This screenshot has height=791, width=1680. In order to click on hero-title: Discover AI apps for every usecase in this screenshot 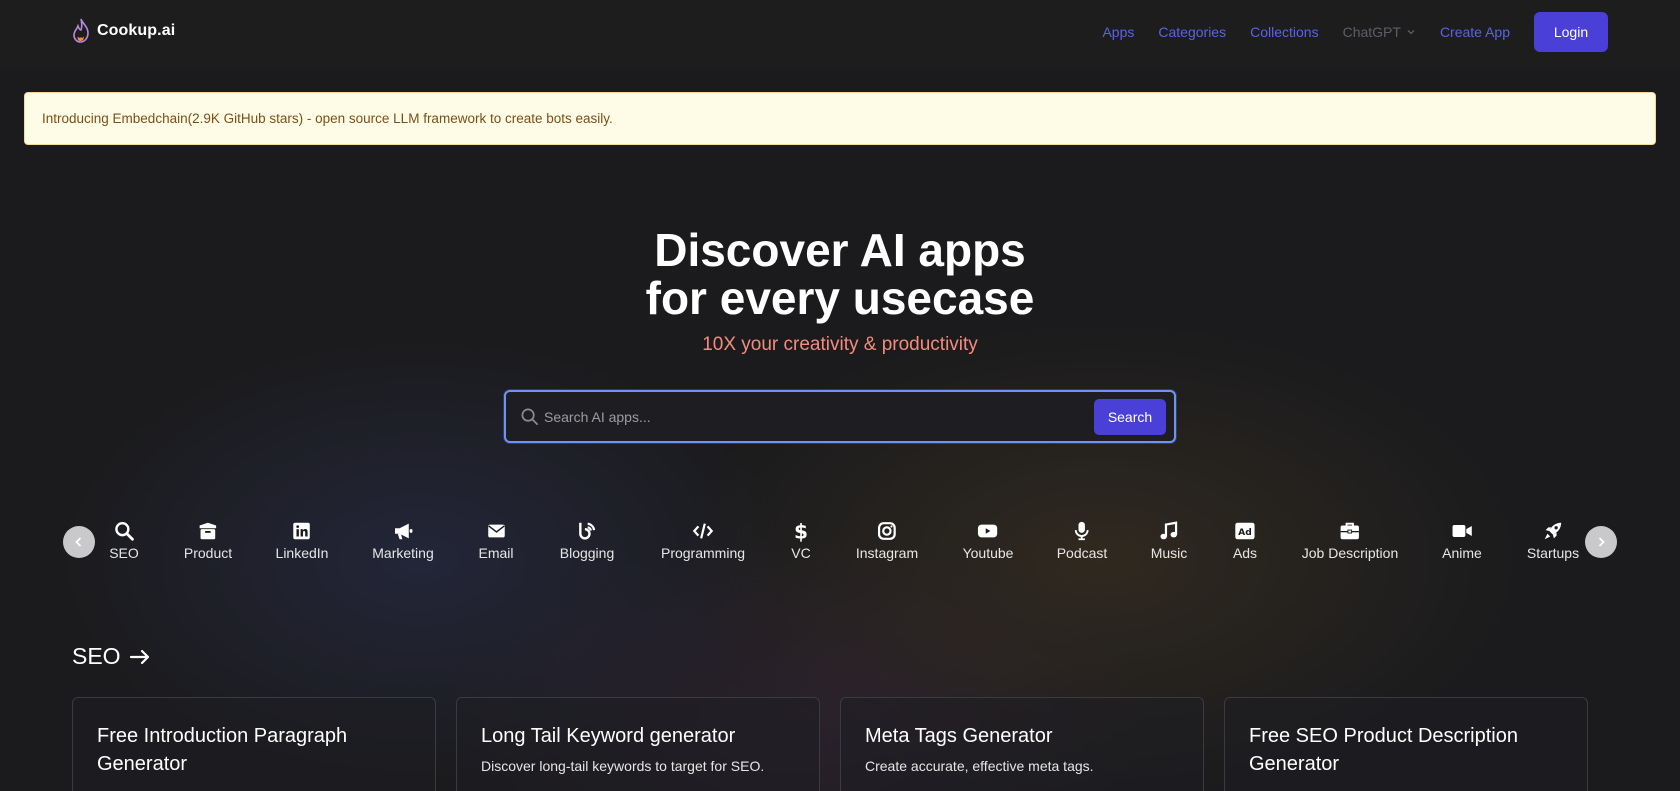, I will do `click(840, 274)`.